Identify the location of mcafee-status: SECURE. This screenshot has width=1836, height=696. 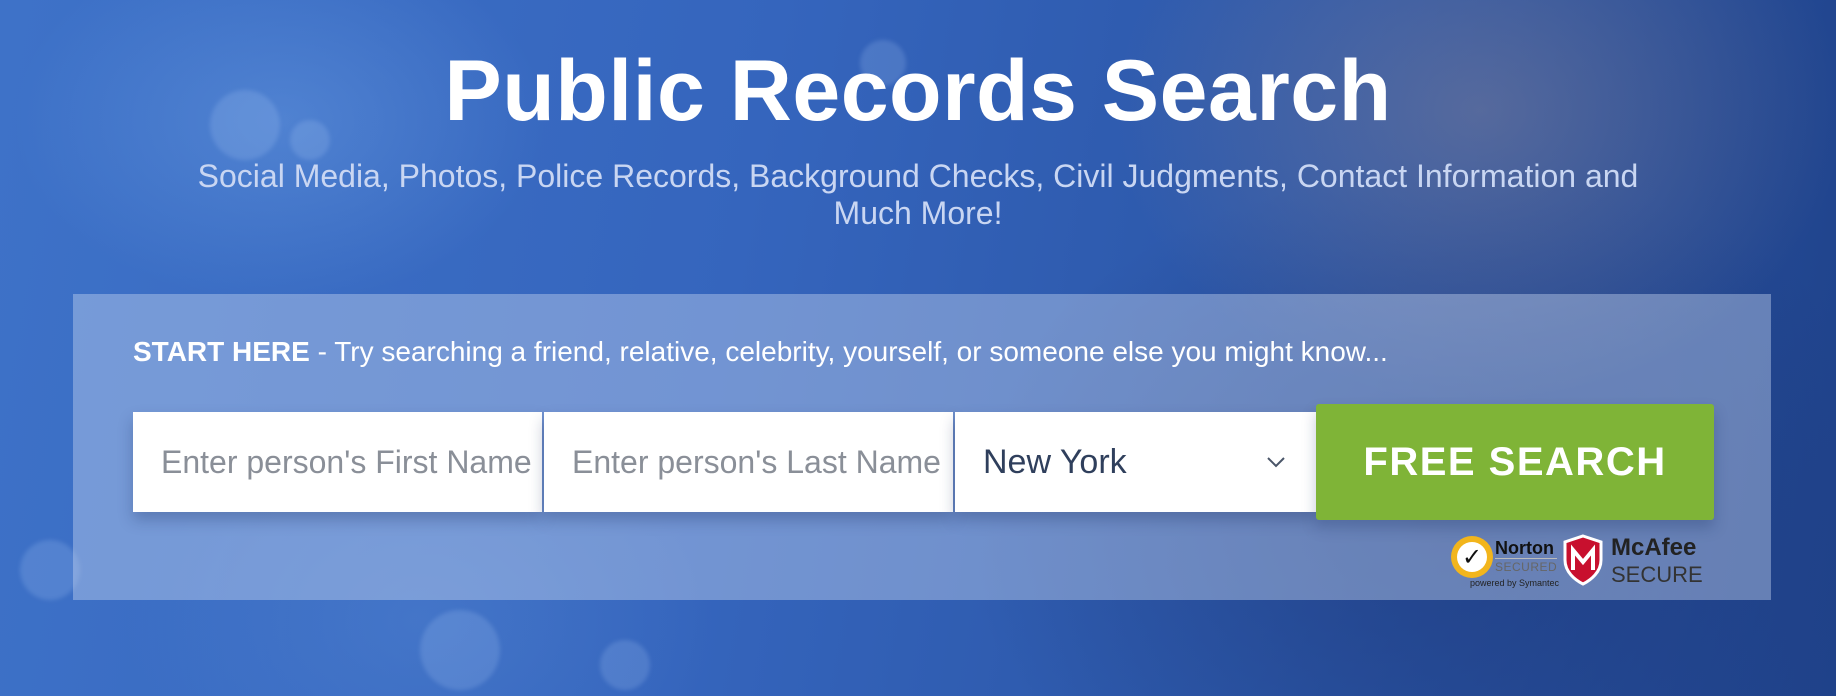
(1657, 574).